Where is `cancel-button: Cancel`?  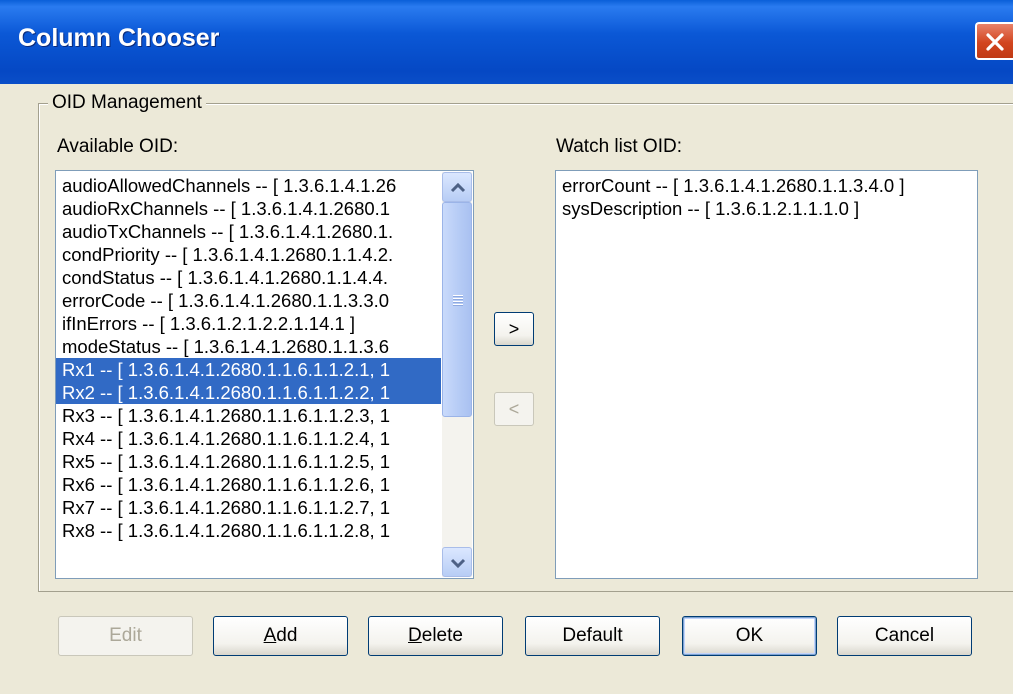 cancel-button: Cancel is located at coordinates (904, 636).